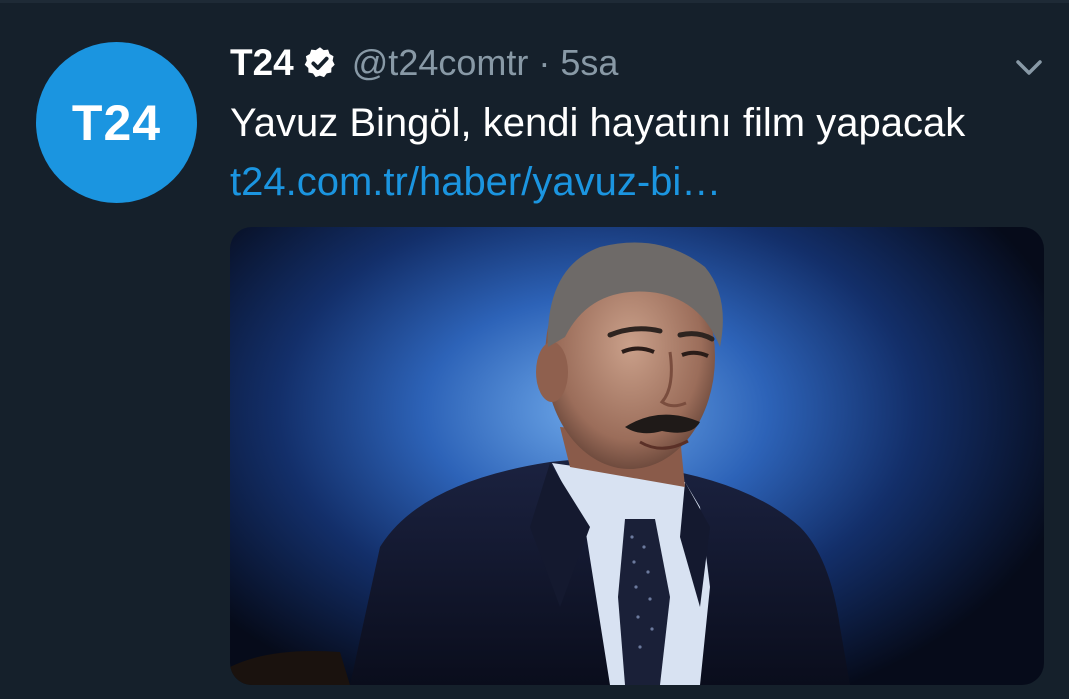  What do you see at coordinates (1029, 67) in the screenshot?
I see `chevron-down-icon` at bounding box center [1029, 67].